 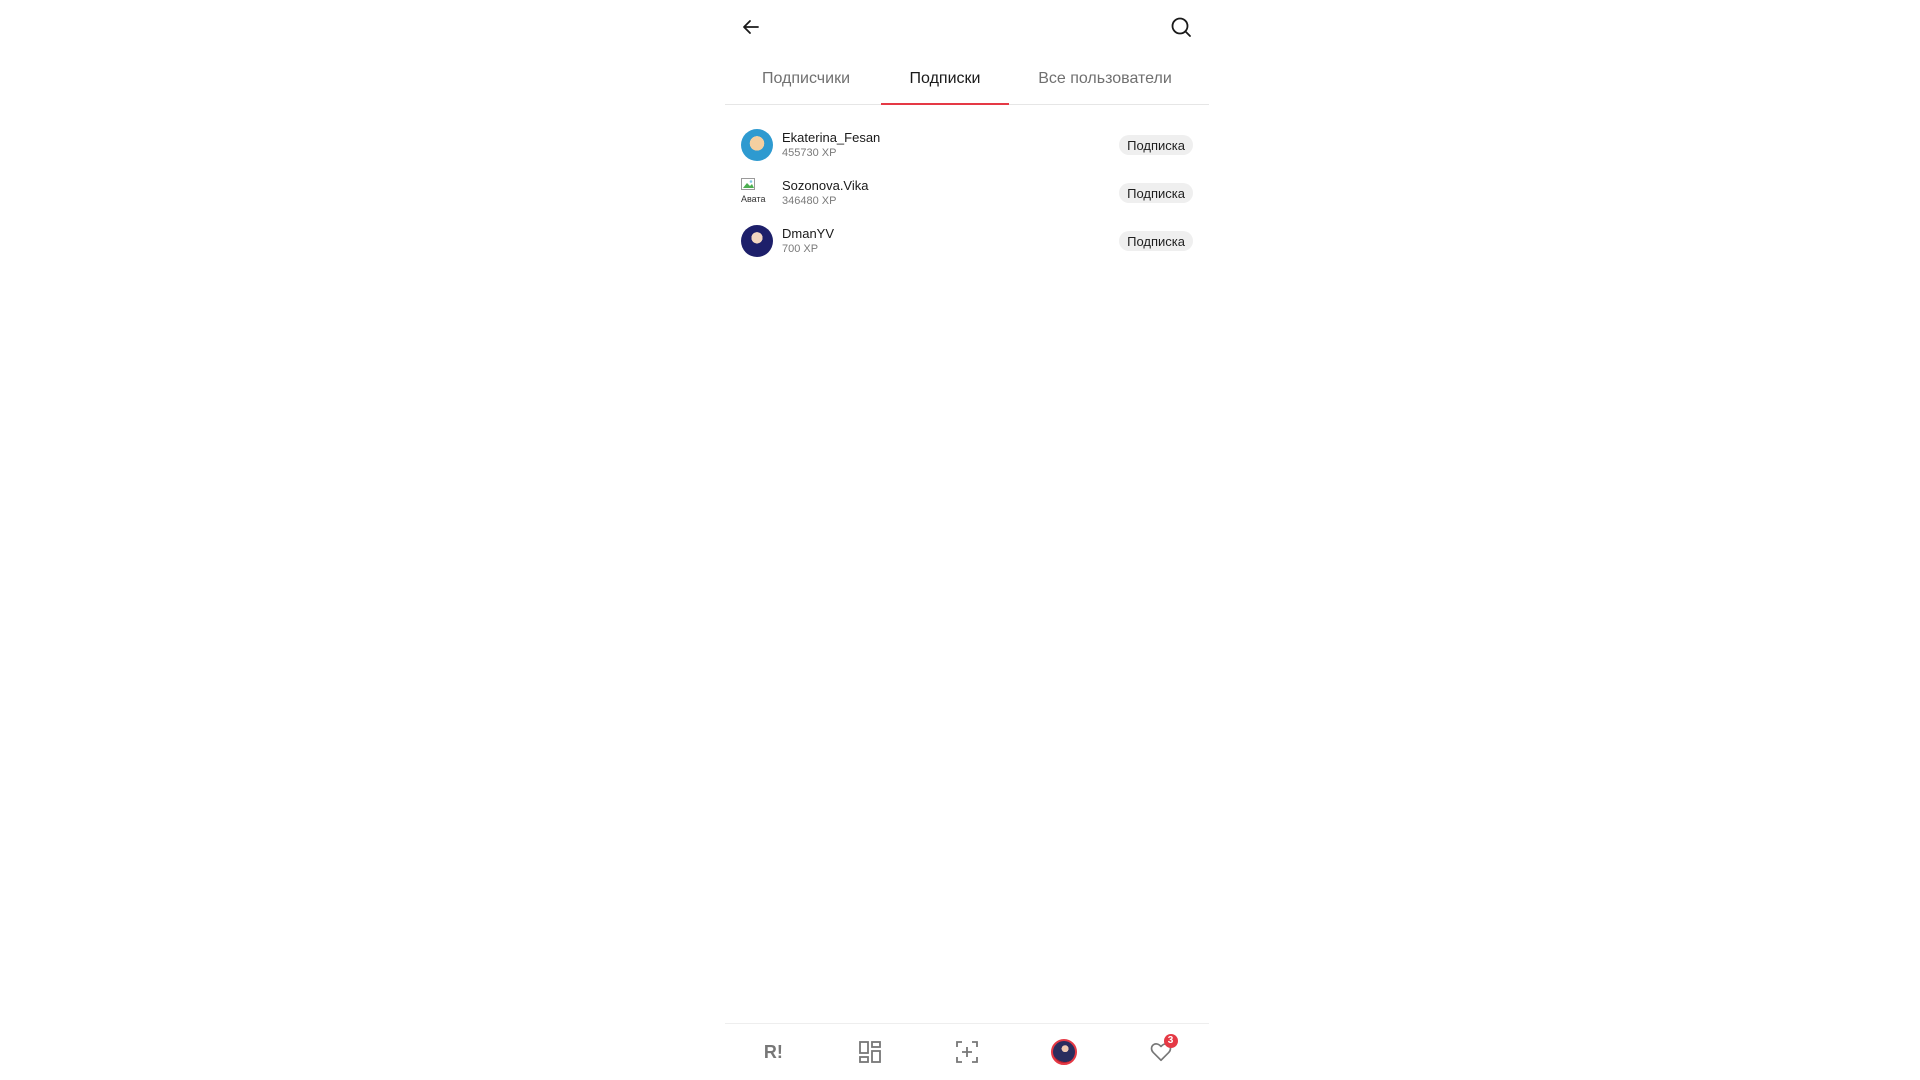 I want to click on nav-feed, so click(x=870, y=1052).